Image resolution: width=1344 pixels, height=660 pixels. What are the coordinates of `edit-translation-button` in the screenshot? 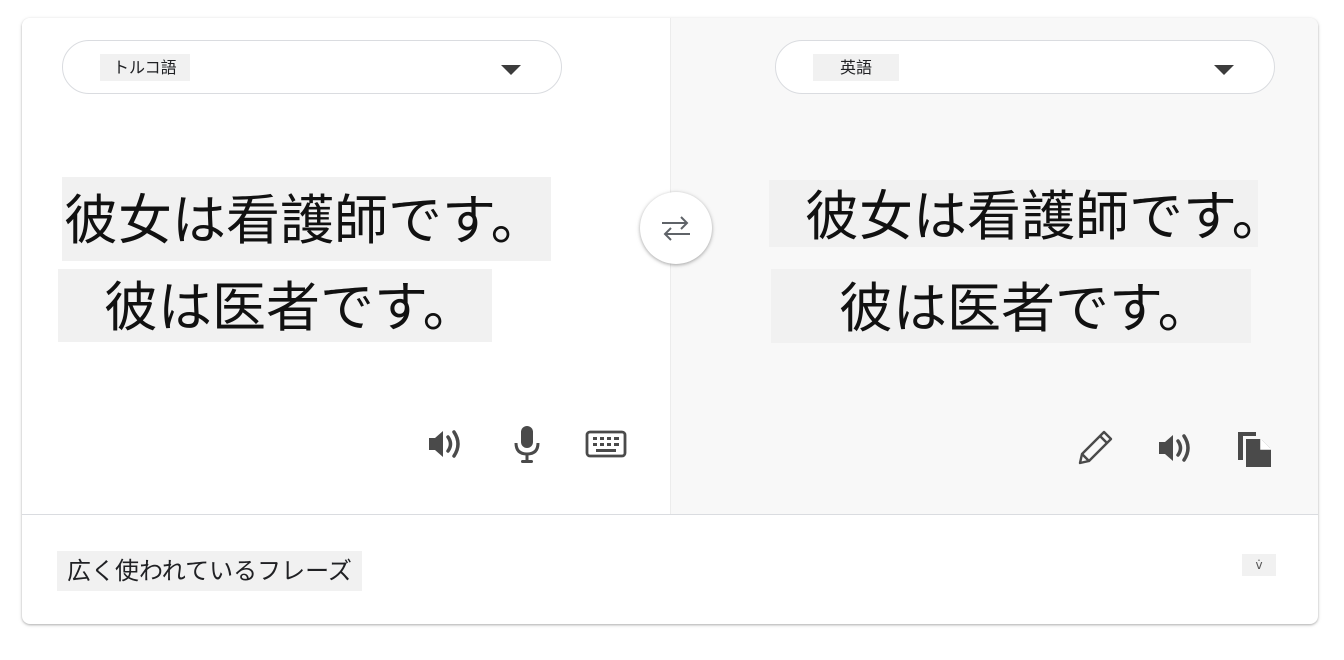 It's located at (1095, 448).